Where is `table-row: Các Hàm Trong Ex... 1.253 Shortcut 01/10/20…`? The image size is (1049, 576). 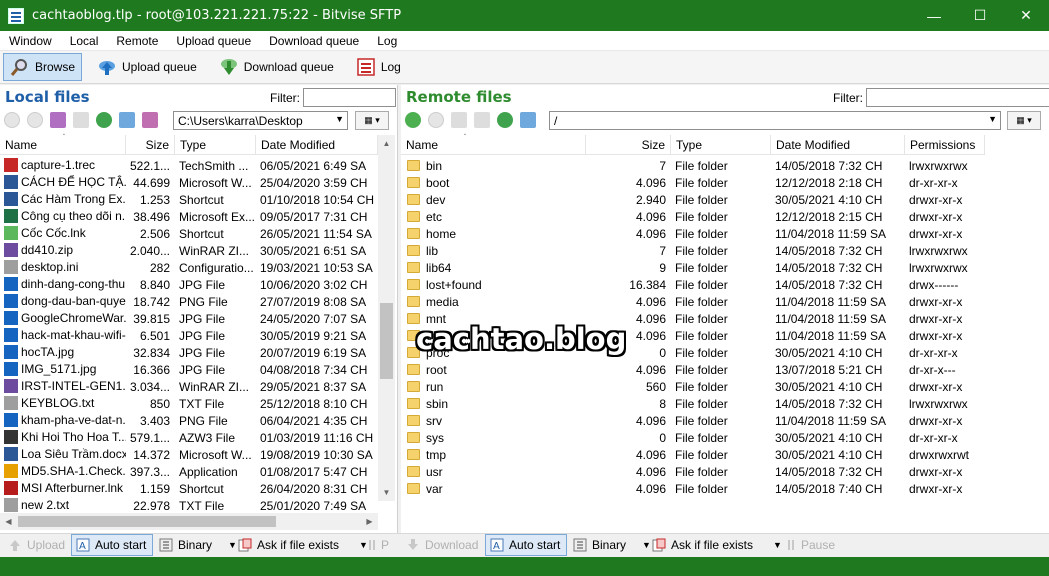 table-row: Các Hàm Trong Ex... 1.253 Shortcut 01/10/20… is located at coordinates (189, 199).